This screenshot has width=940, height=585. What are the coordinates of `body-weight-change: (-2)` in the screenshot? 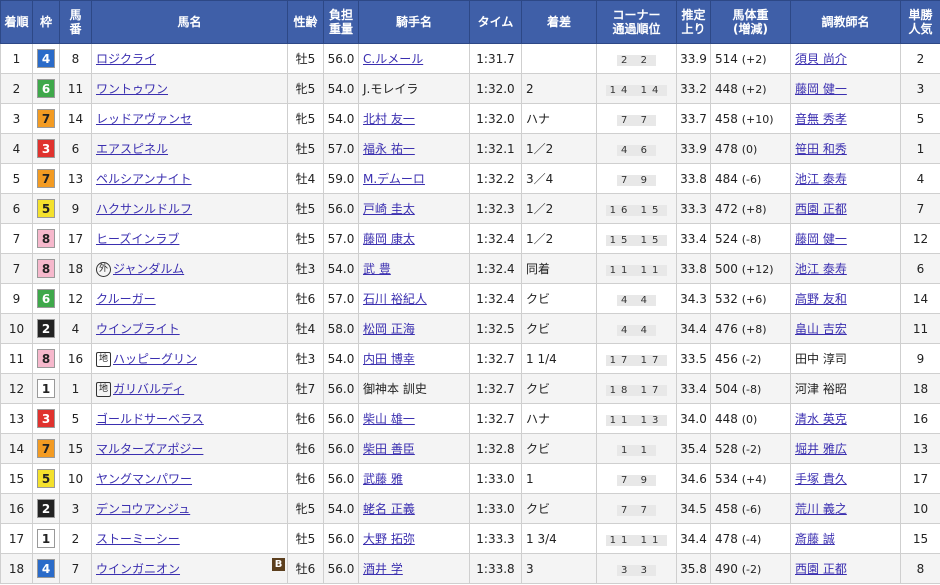 It's located at (751, 359).